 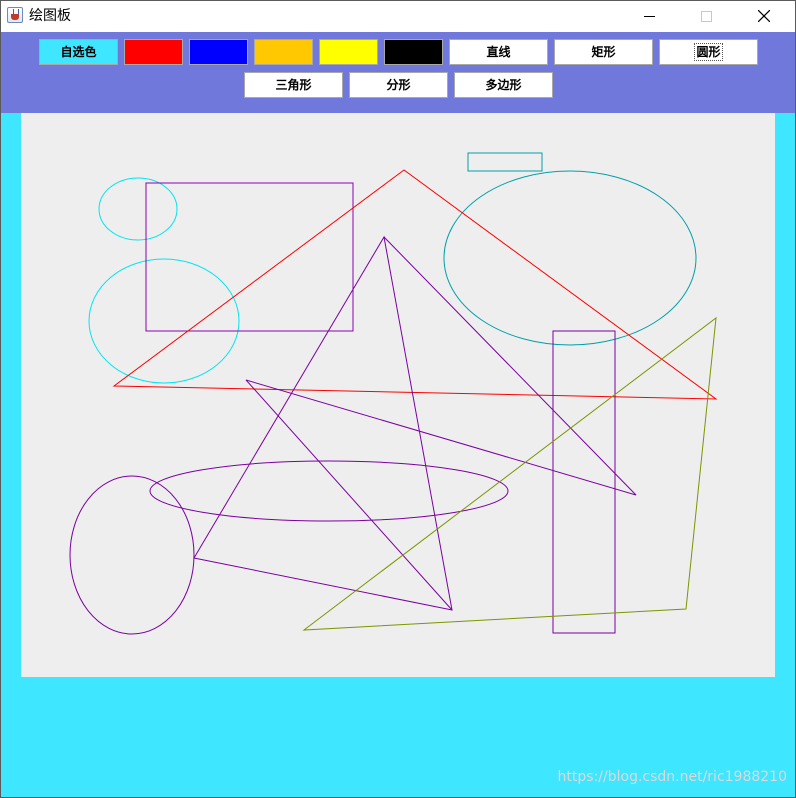 What do you see at coordinates (78, 52) in the screenshot?
I see `custom-color-button: 自选色` at bounding box center [78, 52].